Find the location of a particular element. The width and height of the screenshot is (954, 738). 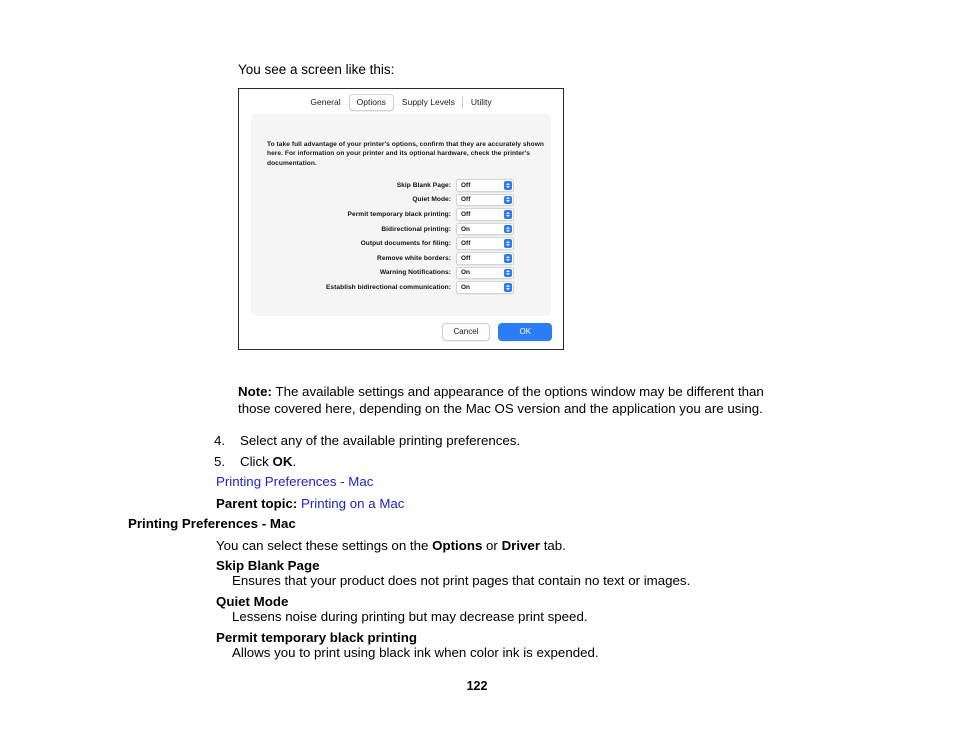

page-number: 122 is located at coordinates (477, 686).